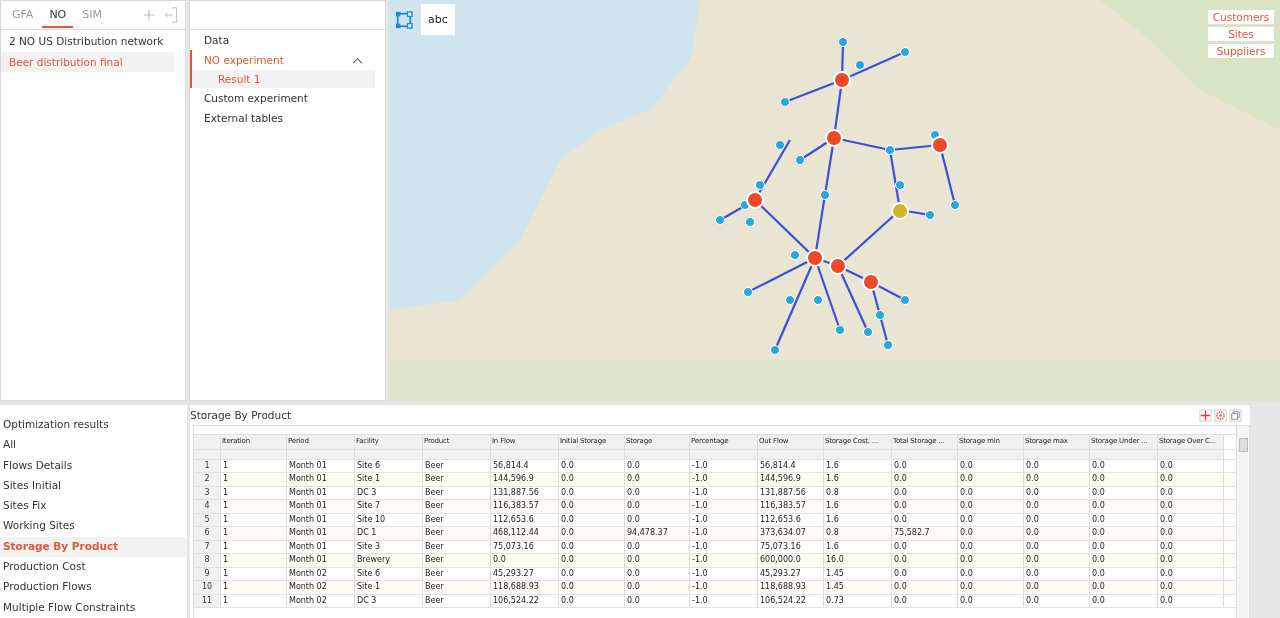 Image resolution: width=1280 pixels, height=618 pixels. Describe the element at coordinates (791, 492) in the screenshot. I see `table-cell: 131,887.56` at that location.